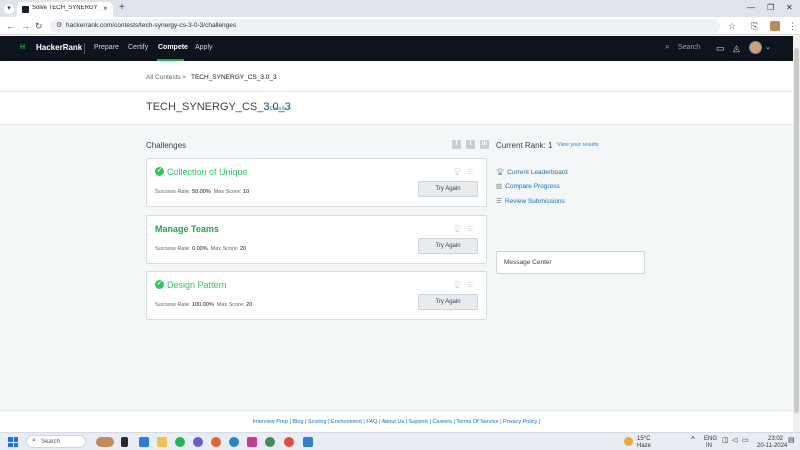 The width and height of the screenshot is (800, 450). I want to click on compare-progress-link: ▥ Compare Progress, so click(528, 186).